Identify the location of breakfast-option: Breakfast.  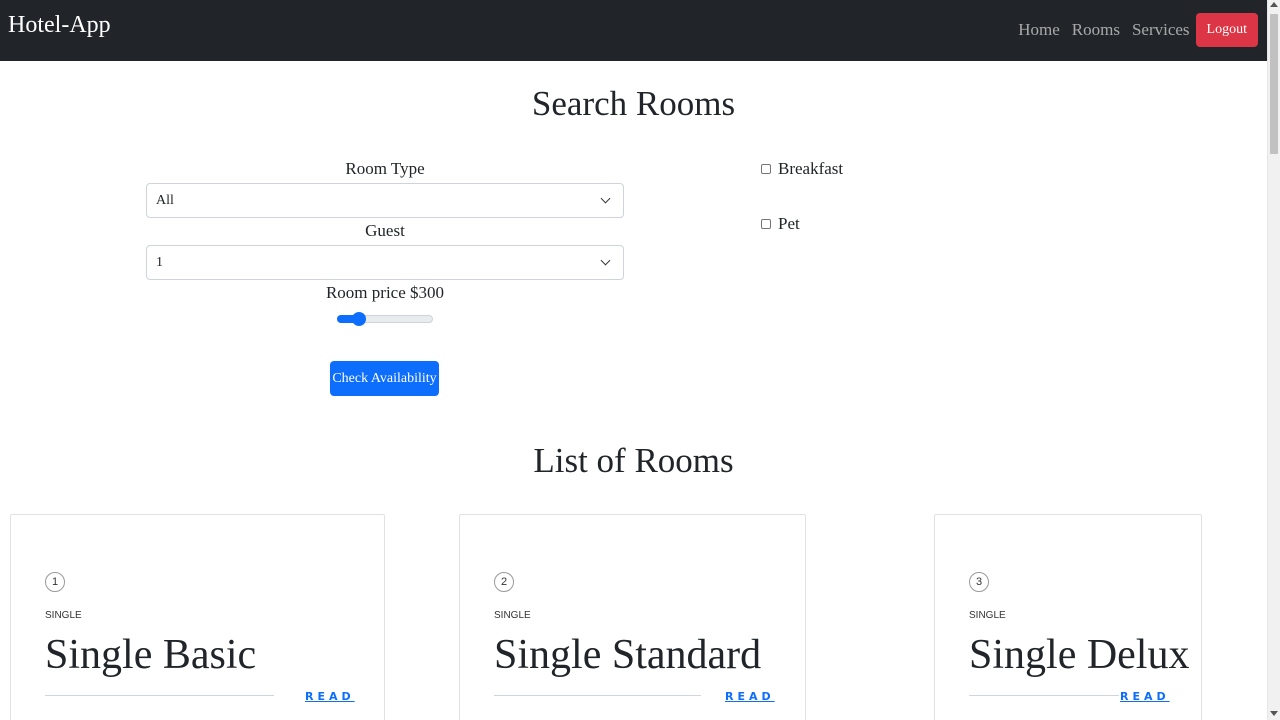
(802, 169).